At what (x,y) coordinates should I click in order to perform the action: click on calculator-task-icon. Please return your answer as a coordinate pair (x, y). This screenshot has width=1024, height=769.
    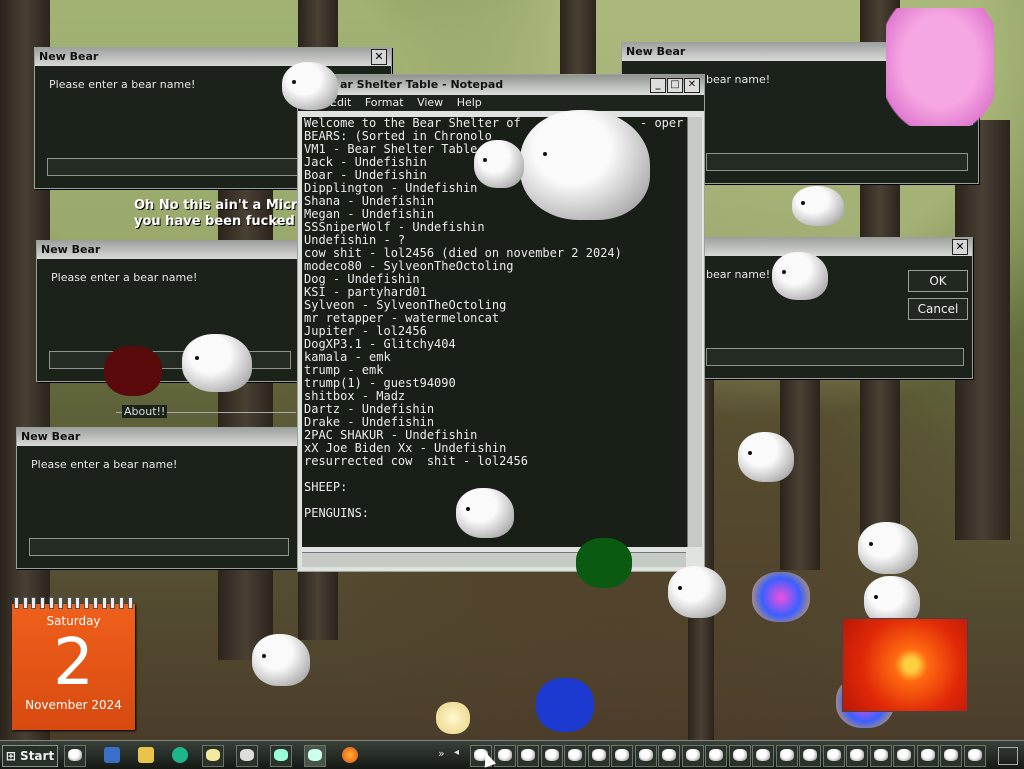
    Looking at the image, I should click on (247, 756).